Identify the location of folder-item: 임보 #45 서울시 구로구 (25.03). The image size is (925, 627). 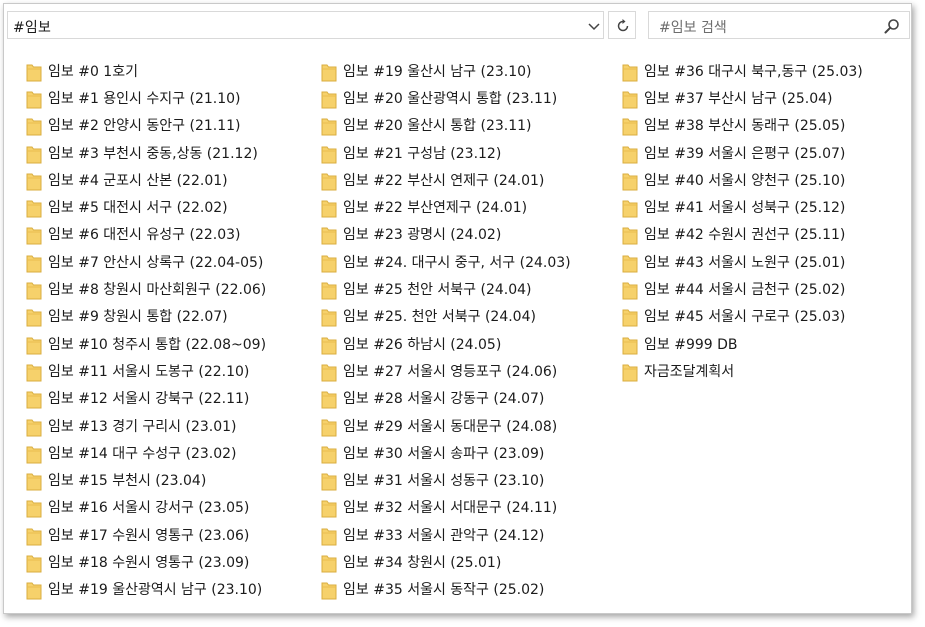
(742, 317).